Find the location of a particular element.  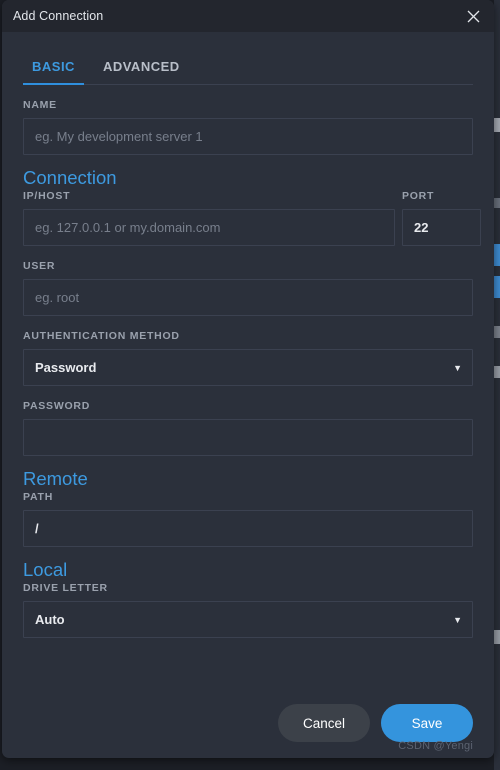

auth-method-select: Password is located at coordinates (248, 367).